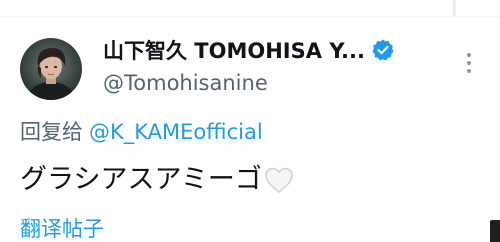  I want to click on thread-line, so click(454, 8).